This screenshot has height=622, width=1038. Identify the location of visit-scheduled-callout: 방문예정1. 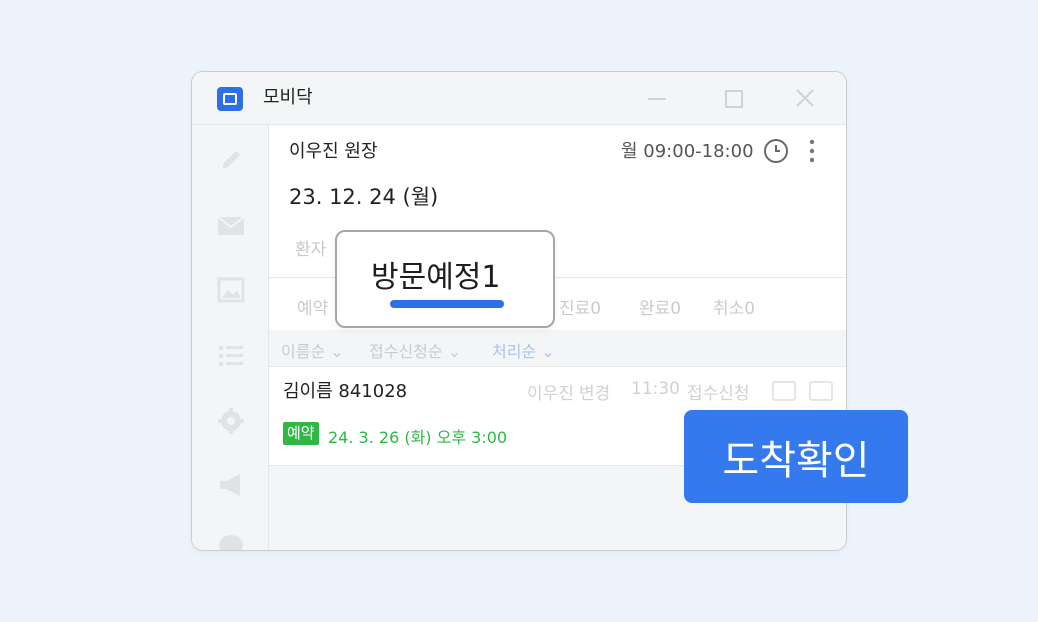
(445, 279).